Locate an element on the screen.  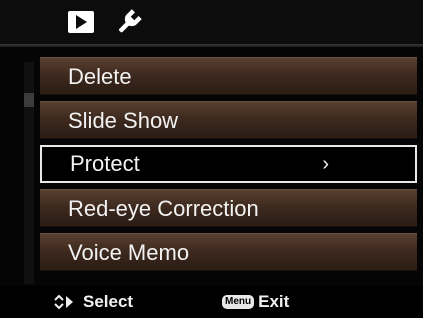
chevron-right-icon: › is located at coordinates (325, 164).